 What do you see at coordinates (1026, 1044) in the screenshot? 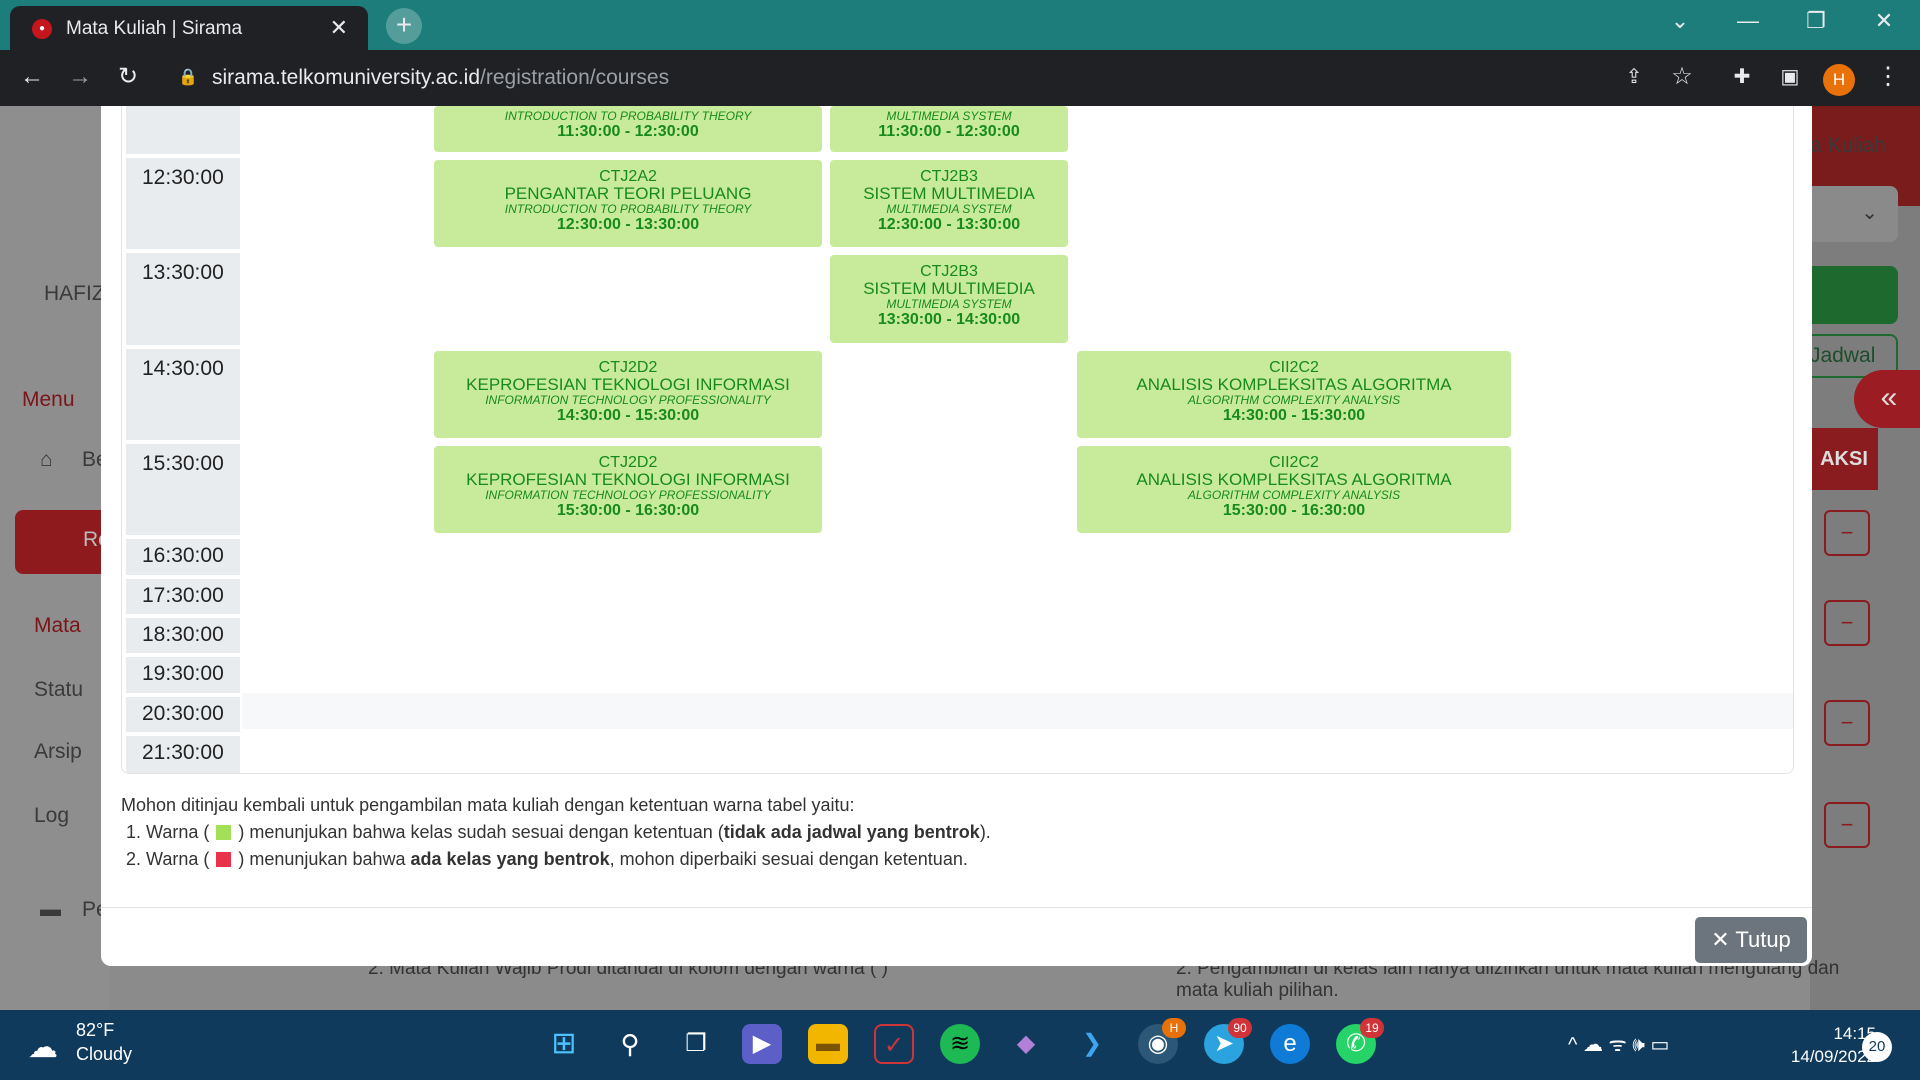
I see `visual-studio-icon: ◆` at bounding box center [1026, 1044].